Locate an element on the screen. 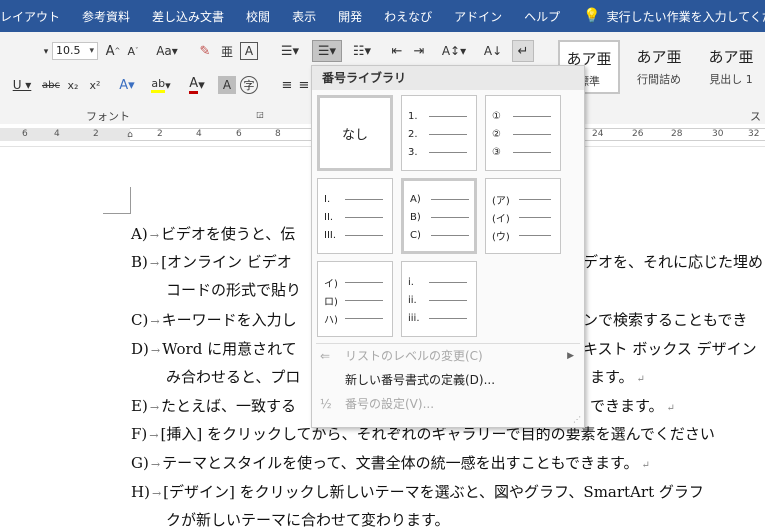 The width and height of the screenshot is (765, 530). tab-references: 参考資料 is located at coordinates (106, 16).